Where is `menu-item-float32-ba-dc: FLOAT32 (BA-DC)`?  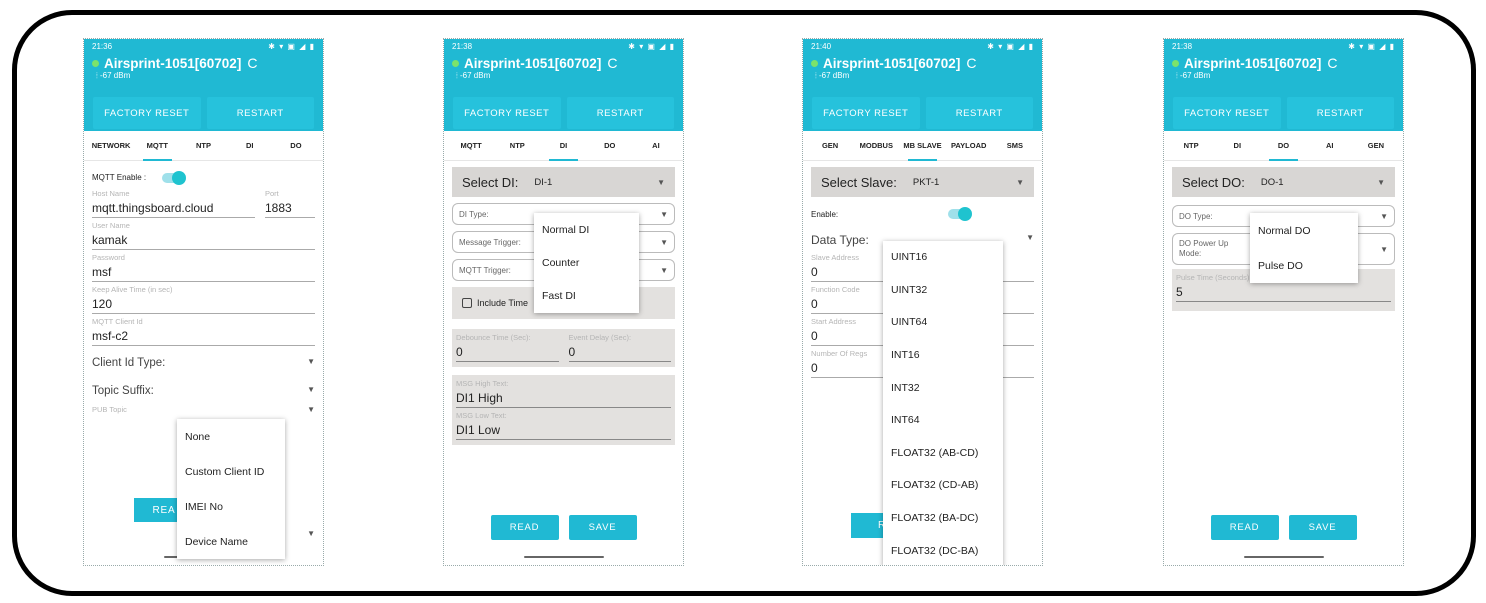
menu-item-float32-ba-dc: FLOAT32 (BA-DC) is located at coordinates (943, 518).